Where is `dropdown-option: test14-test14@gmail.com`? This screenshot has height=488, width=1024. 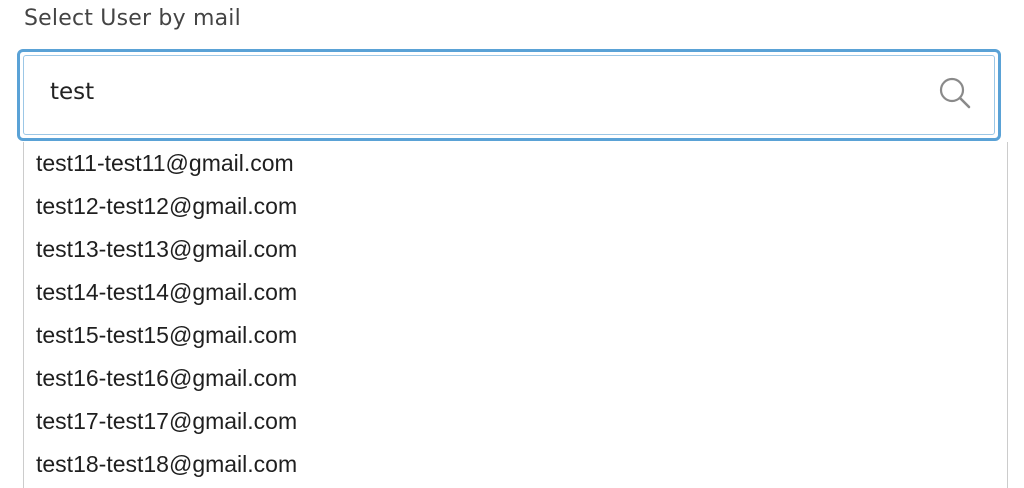
dropdown-option: test14-test14@gmail.com is located at coordinates (515, 292).